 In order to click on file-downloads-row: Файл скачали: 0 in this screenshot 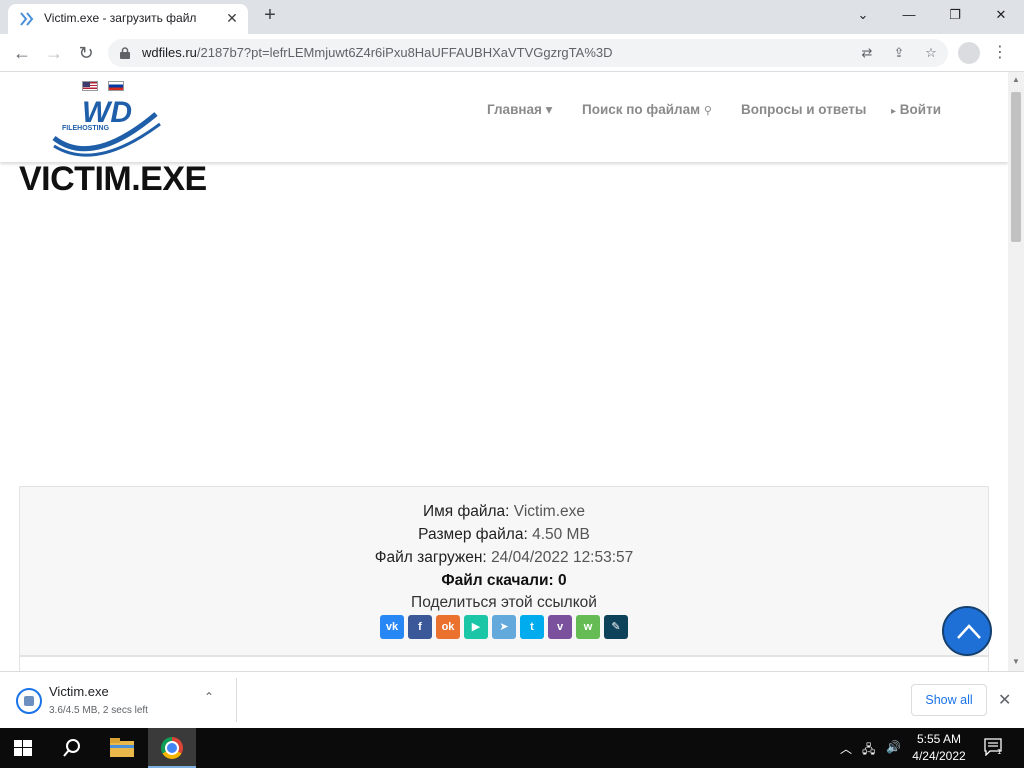, I will do `click(504, 581)`.